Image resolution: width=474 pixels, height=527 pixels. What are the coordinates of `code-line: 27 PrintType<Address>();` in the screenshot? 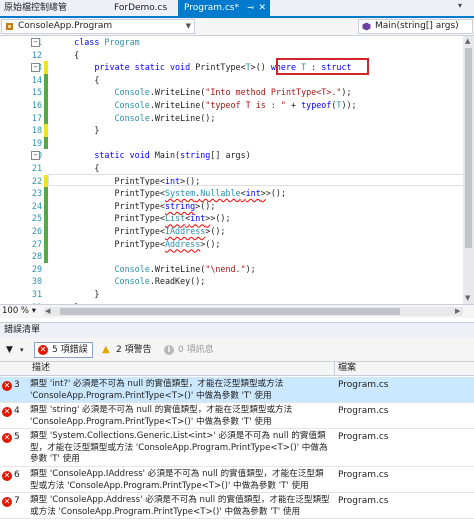 It's located at (237, 244).